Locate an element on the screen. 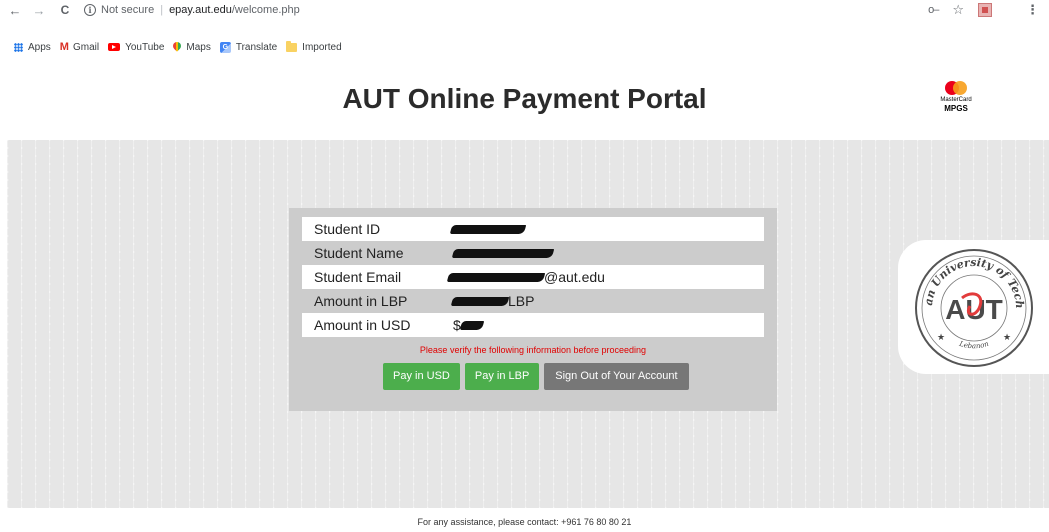 The width and height of the screenshot is (1049, 532). row-label: Student Name is located at coordinates (359, 253).